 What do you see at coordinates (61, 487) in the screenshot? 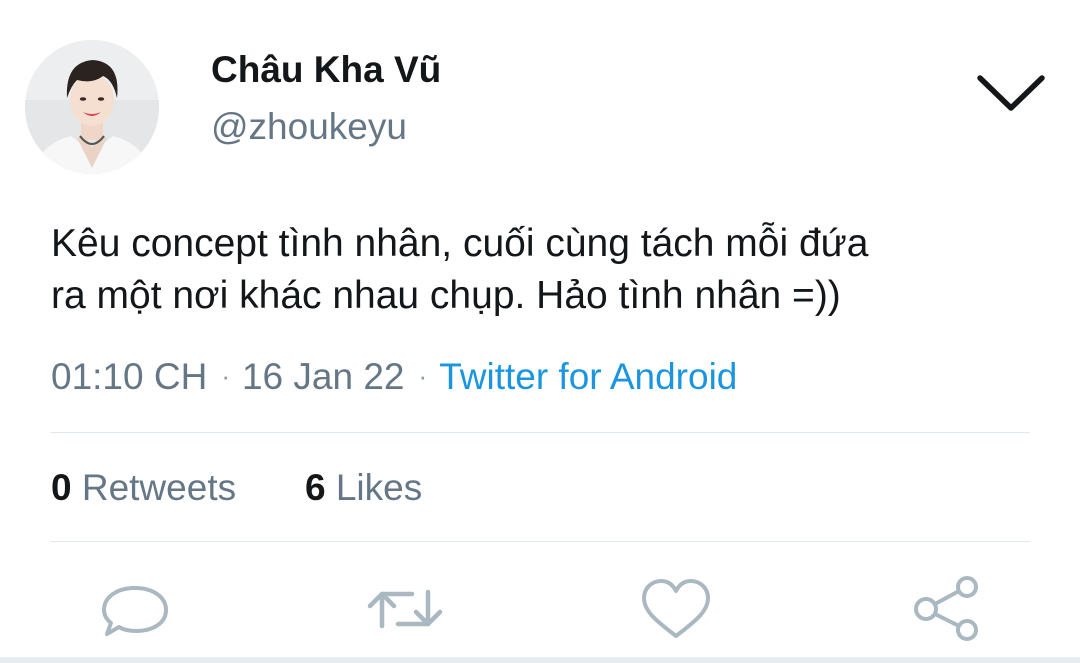
I see `retweets-count: 0` at bounding box center [61, 487].